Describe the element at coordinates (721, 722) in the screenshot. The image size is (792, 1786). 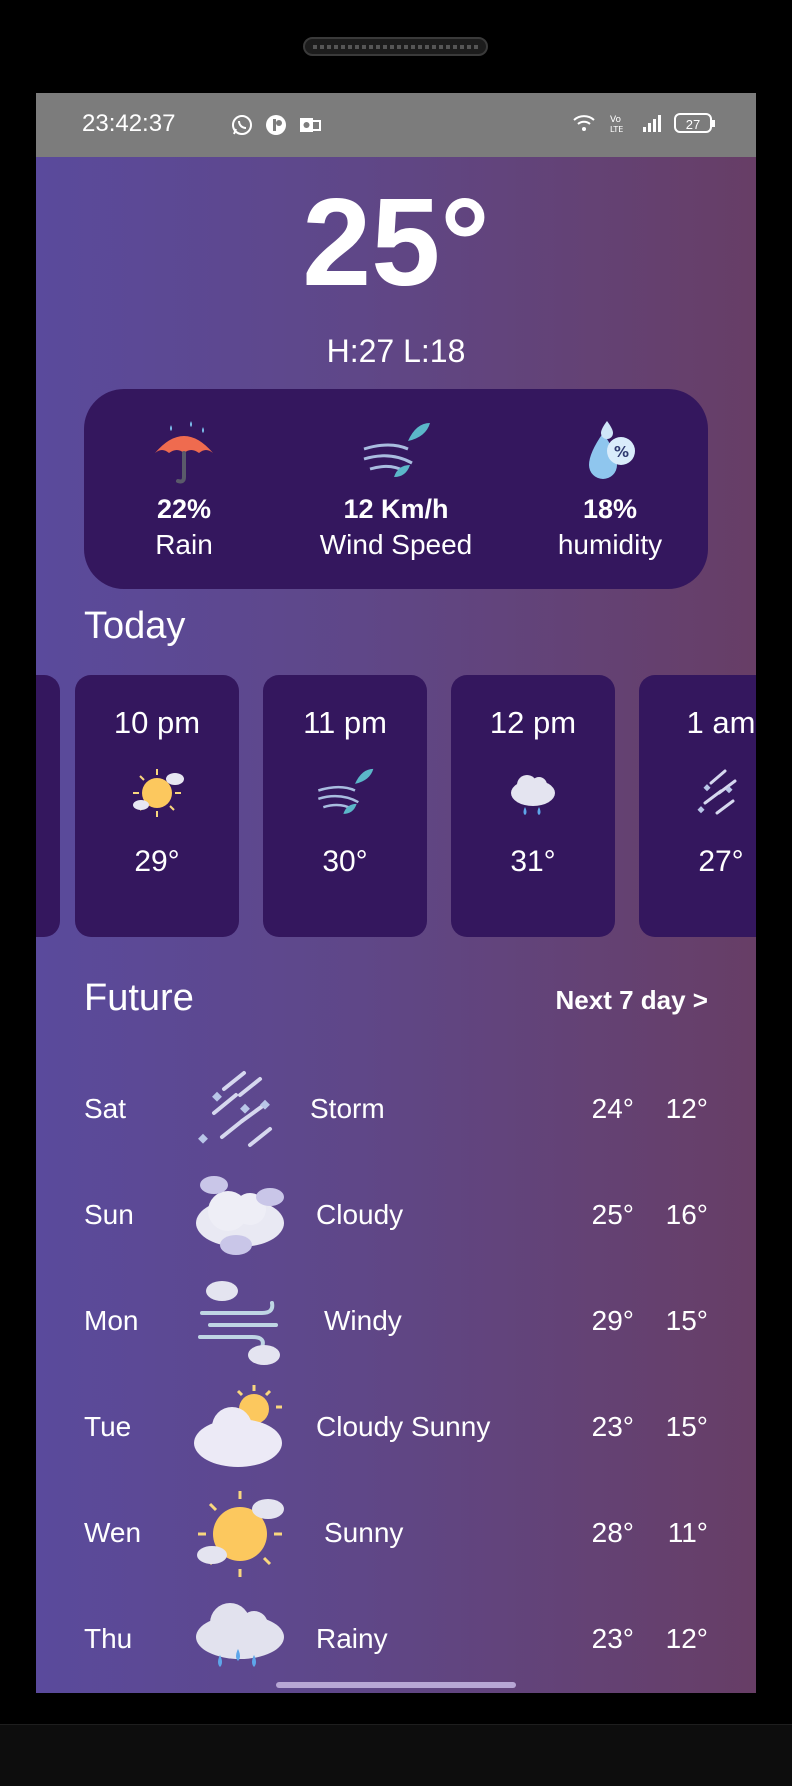
I see `hour-time: 1 am` at that location.